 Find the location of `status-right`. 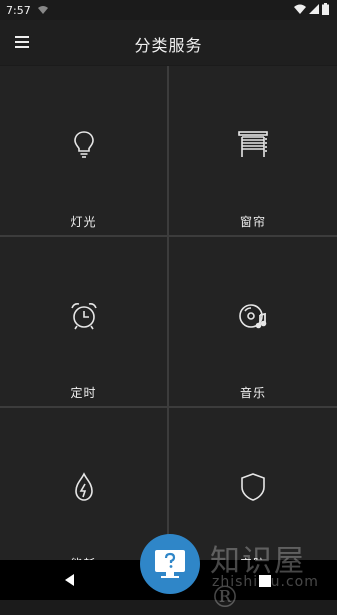

status-right is located at coordinates (311, 10).